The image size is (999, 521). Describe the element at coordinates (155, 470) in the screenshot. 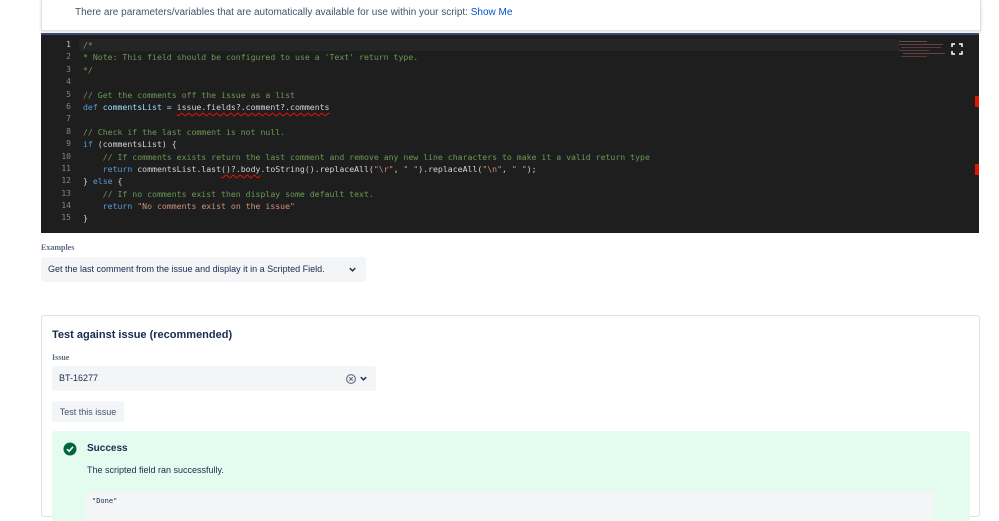

I see `success-description: The scripted field ran successfully.` at that location.